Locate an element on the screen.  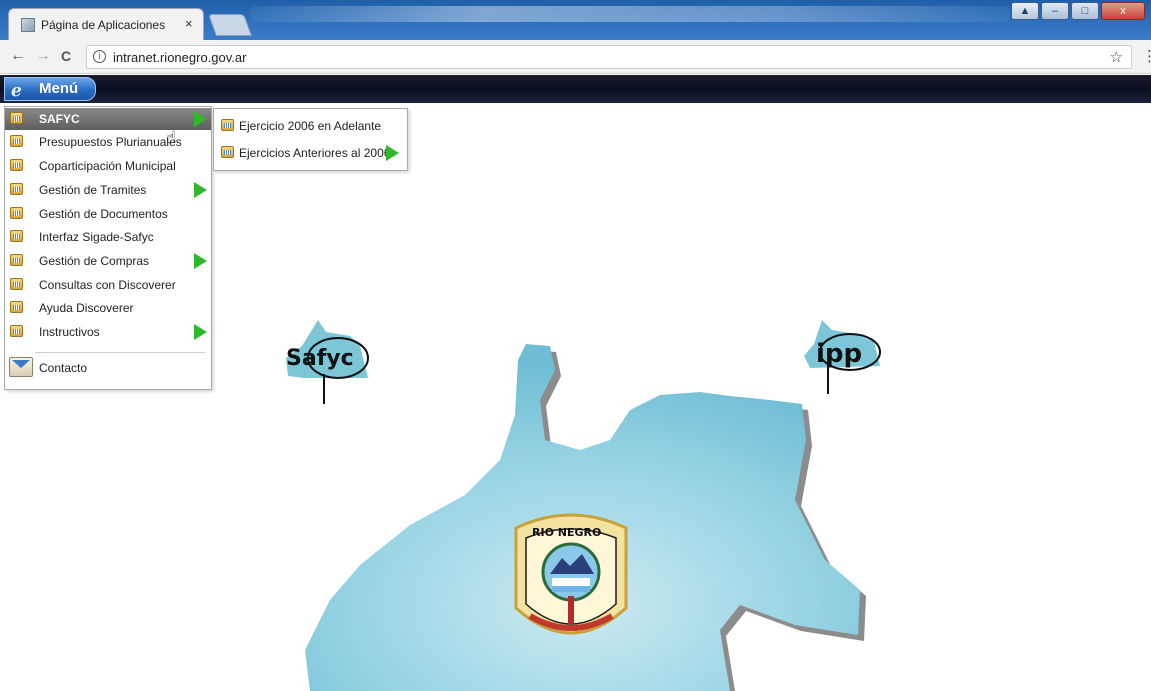
submenu-item-label: Ejercicios Anteriores al 2006 is located at coordinates (315, 153).